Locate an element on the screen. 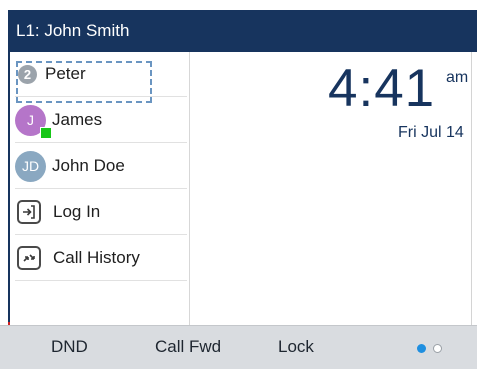  list-item-log-in: Log In is located at coordinates (101, 212).